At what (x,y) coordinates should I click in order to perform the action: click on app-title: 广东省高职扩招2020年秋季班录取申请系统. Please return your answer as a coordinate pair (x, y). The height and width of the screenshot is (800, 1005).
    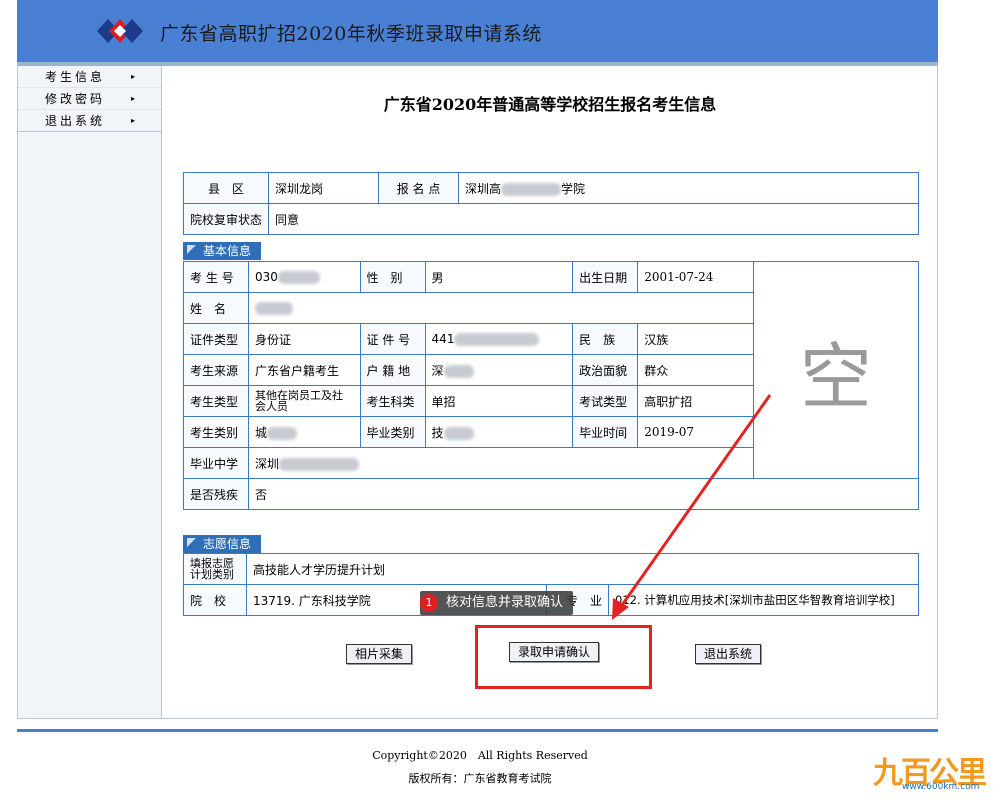
    Looking at the image, I should click on (351, 34).